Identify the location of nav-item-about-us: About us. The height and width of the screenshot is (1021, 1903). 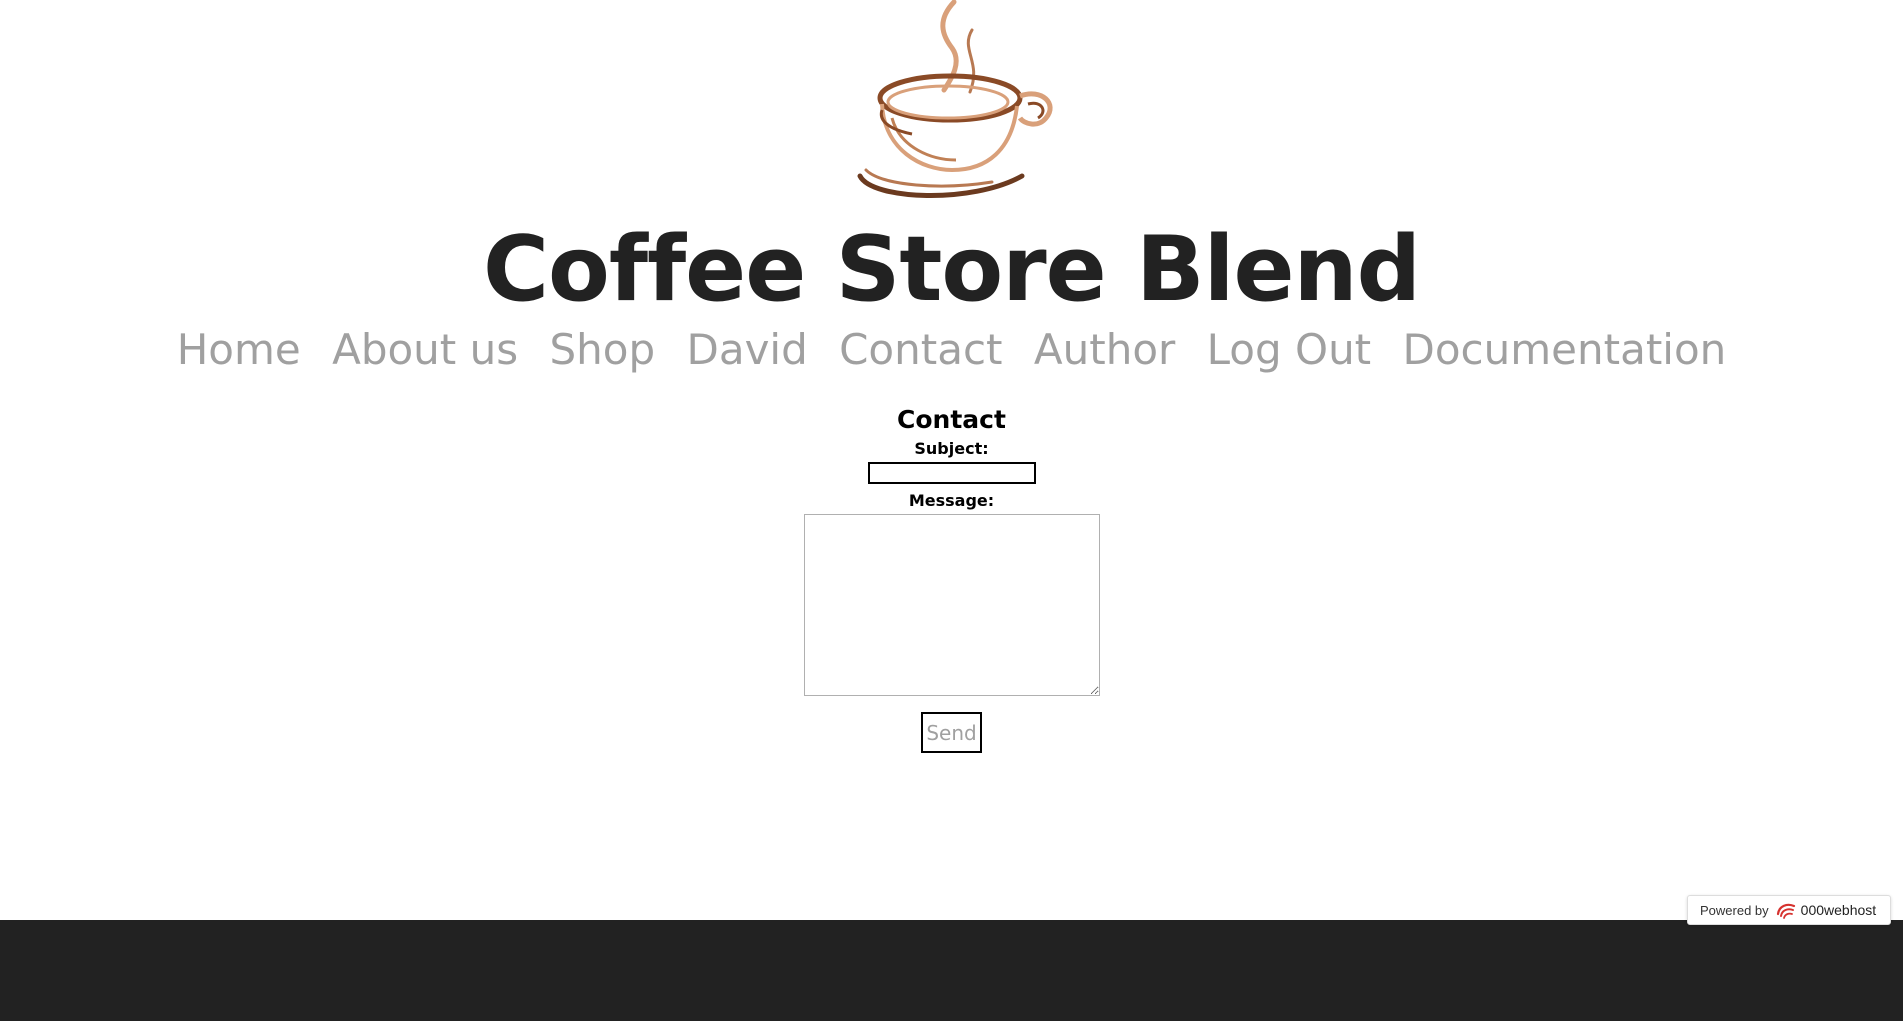
(425, 349).